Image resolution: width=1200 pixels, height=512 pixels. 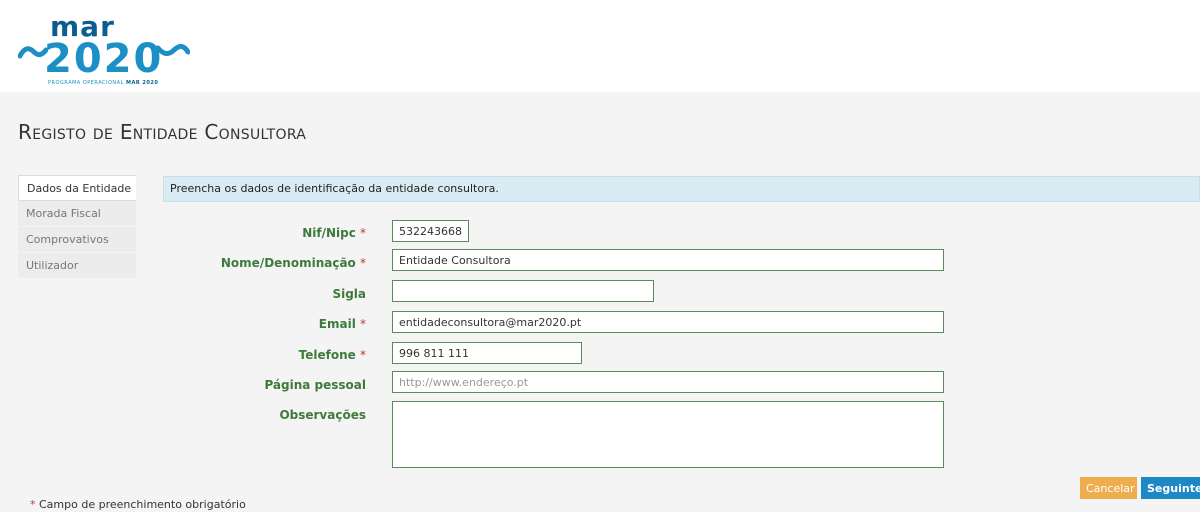 I want to click on nome-field, so click(x=668, y=260).